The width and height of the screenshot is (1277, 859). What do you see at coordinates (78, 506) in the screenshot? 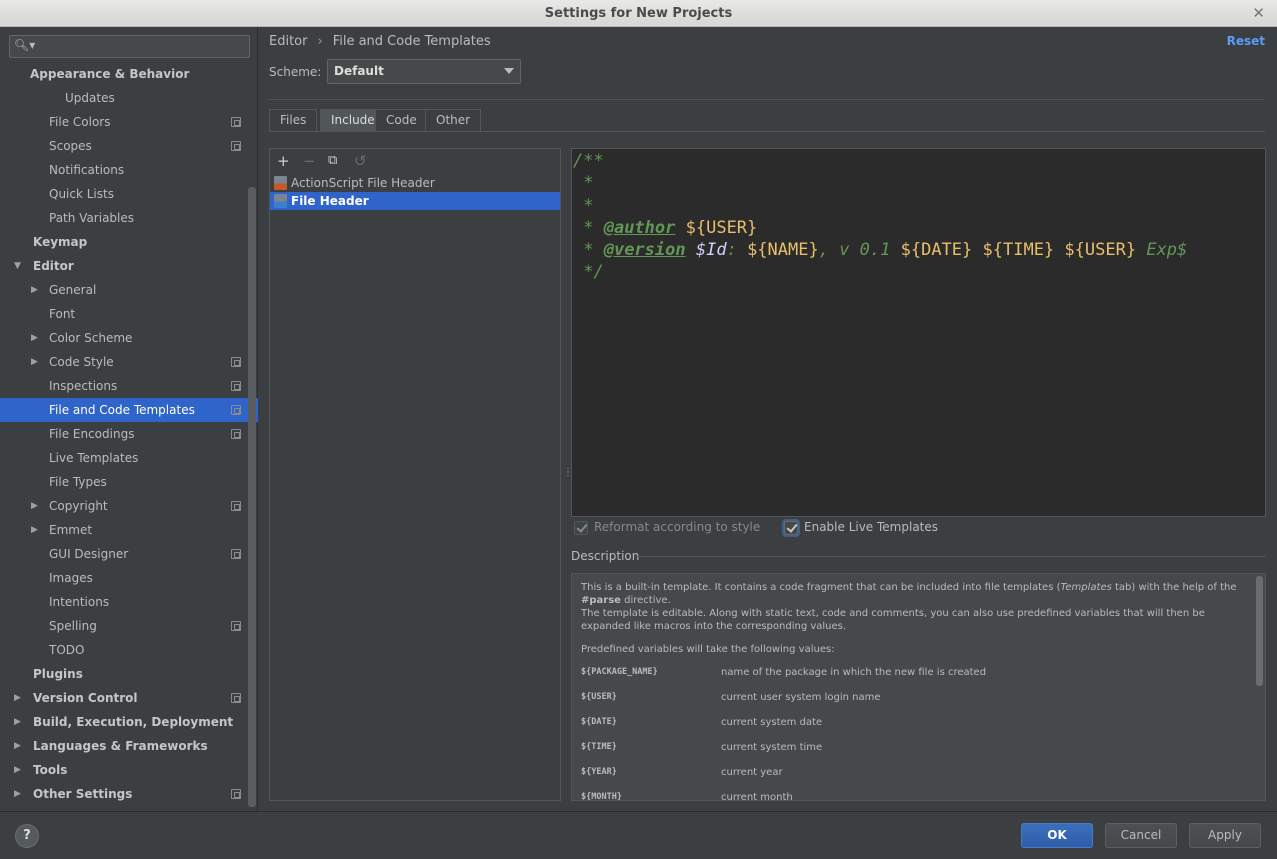
I see `sidebar-item-label: Copyright` at bounding box center [78, 506].